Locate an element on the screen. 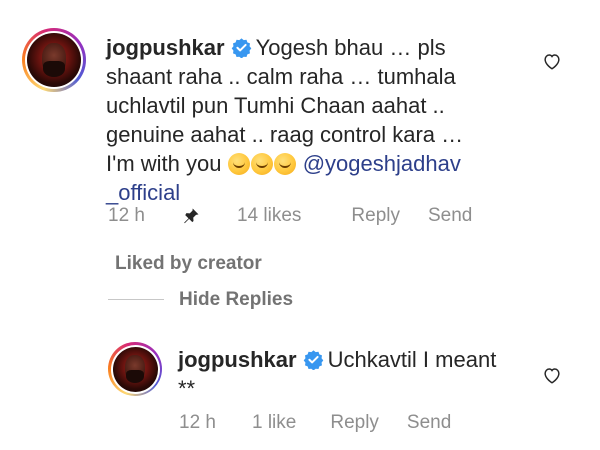 This screenshot has width=600, height=450. comment-time: 12 h is located at coordinates (126, 215).